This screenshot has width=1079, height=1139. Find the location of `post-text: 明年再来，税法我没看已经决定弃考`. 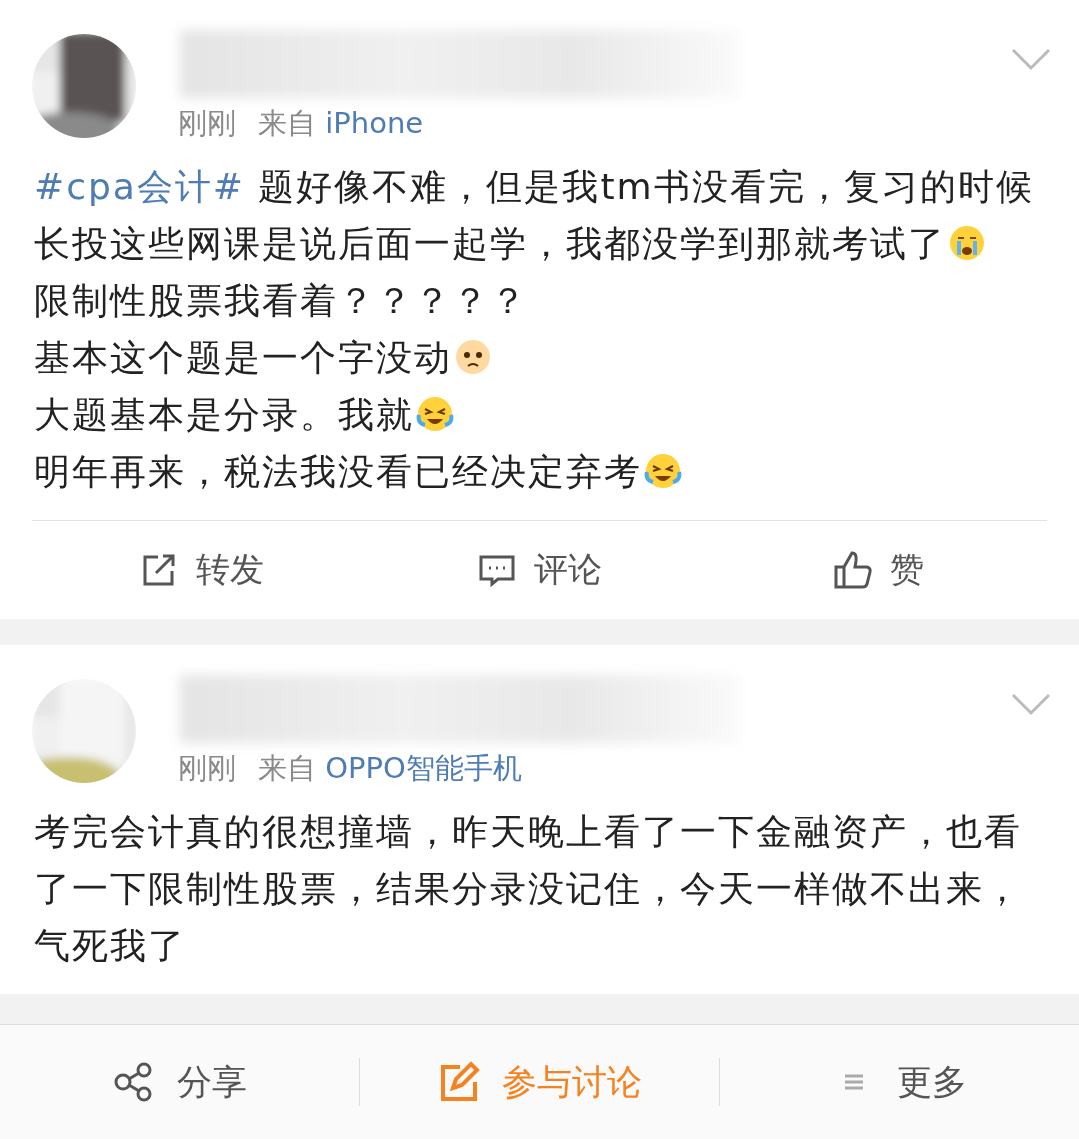

post-text: 明年再来，税法我没看已经决定弃考 is located at coordinates (539, 471).